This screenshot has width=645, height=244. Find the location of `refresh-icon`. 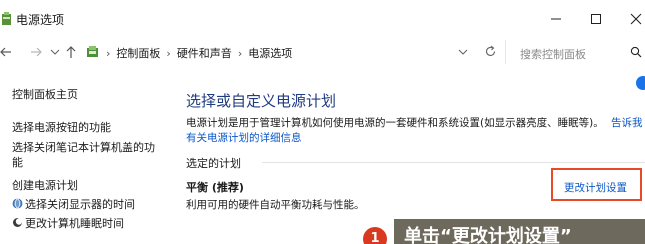

refresh-icon is located at coordinates (490, 53).